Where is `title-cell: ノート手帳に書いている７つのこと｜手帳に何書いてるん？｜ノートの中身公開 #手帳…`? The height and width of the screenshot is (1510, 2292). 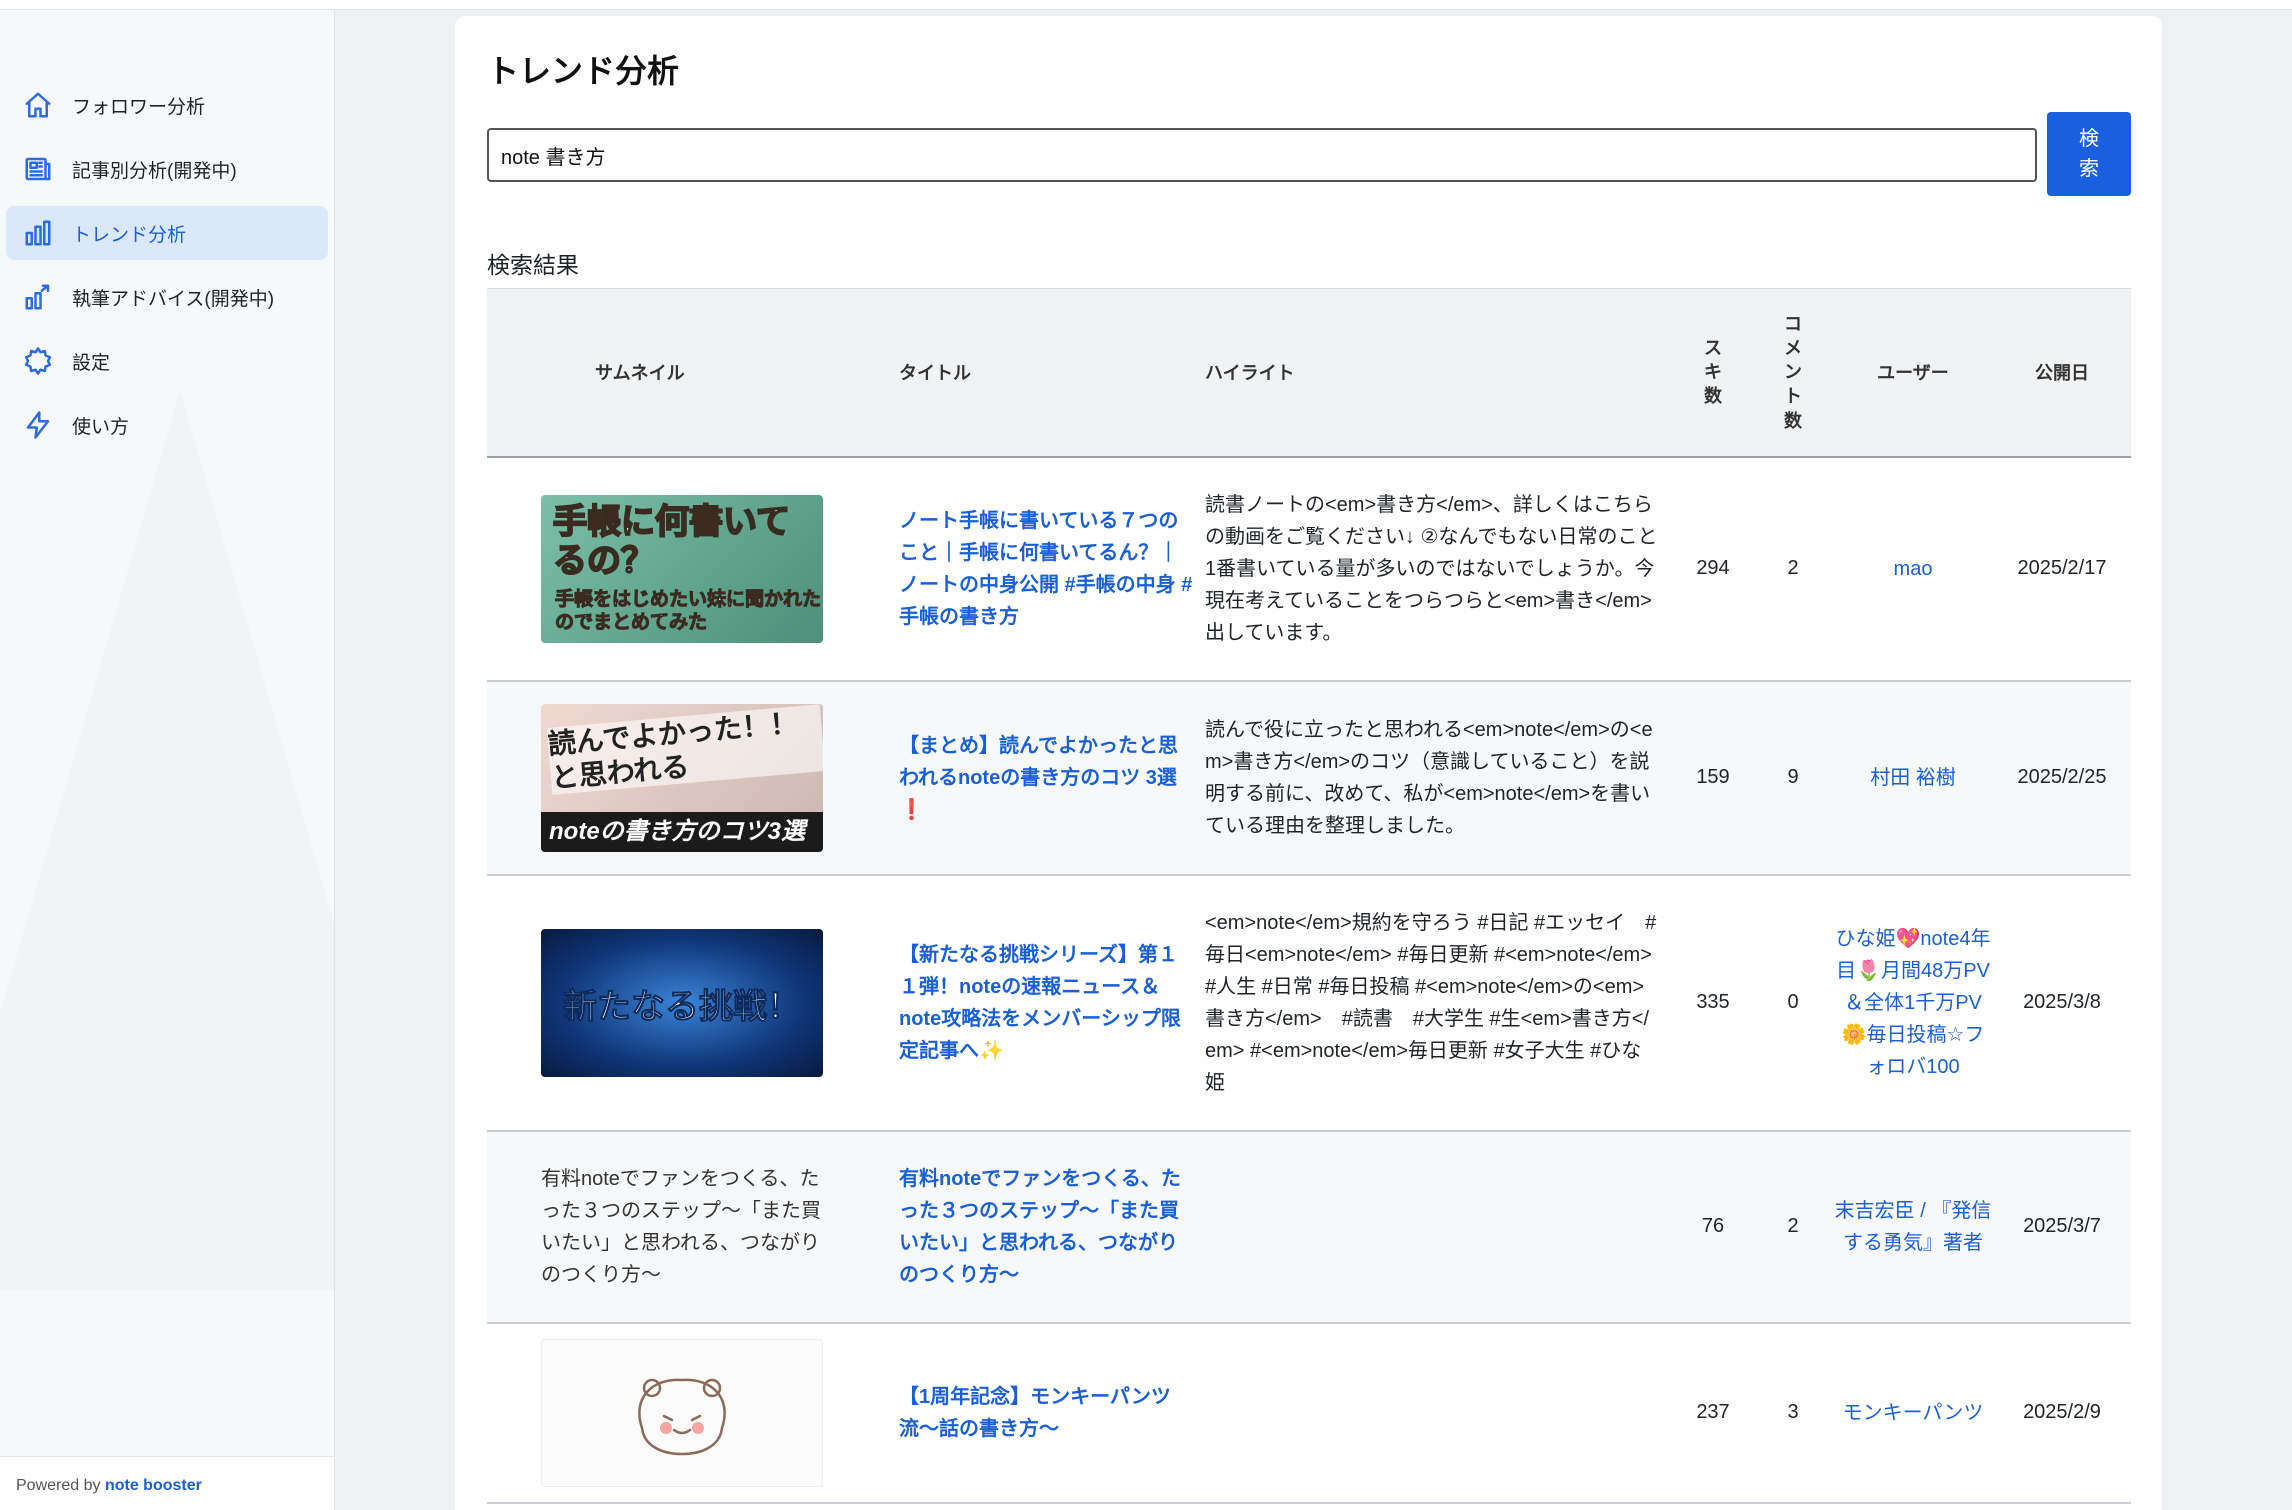 title-cell: ノート手帳に書いている７つのこと｜手帳に何書いてるん？｜ノートの中身公開 #手帳… is located at coordinates (1052, 569).